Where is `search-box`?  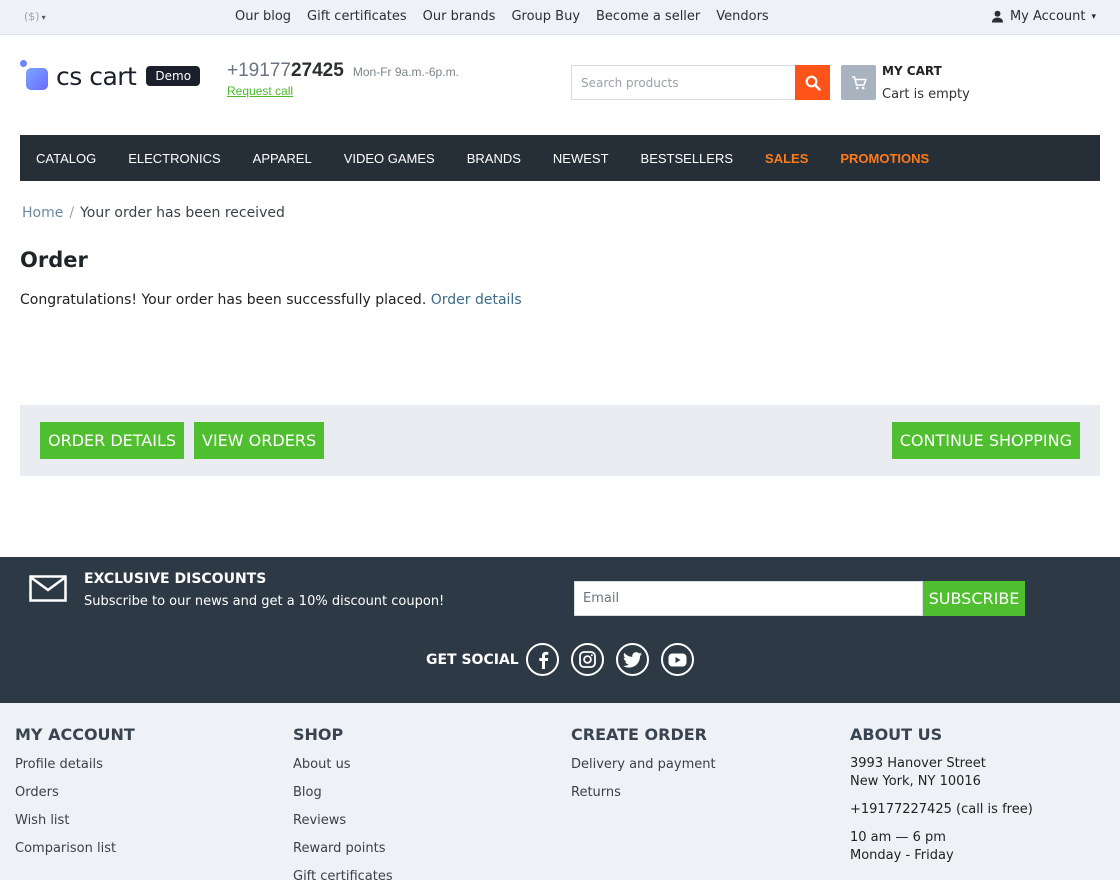
search-box is located at coordinates (700, 82).